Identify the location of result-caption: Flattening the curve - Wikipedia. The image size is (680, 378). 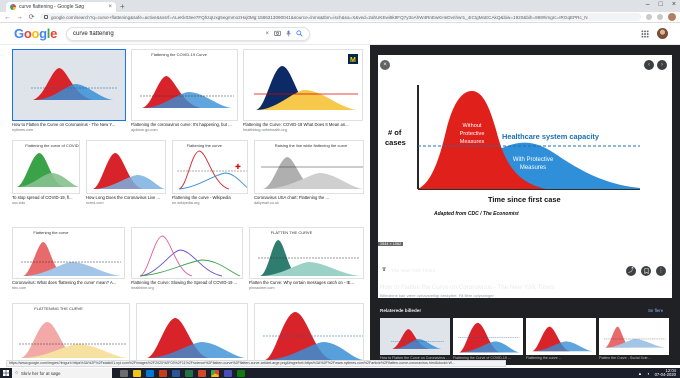
(210, 197).